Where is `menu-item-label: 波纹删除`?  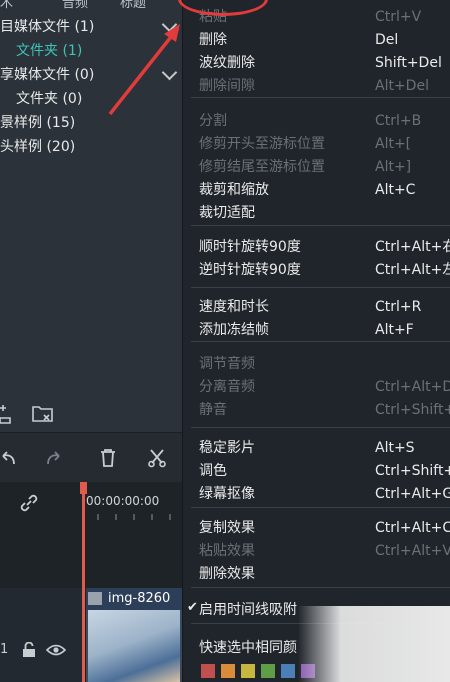
menu-item-label: 波纹删除 is located at coordinates (227, 63).